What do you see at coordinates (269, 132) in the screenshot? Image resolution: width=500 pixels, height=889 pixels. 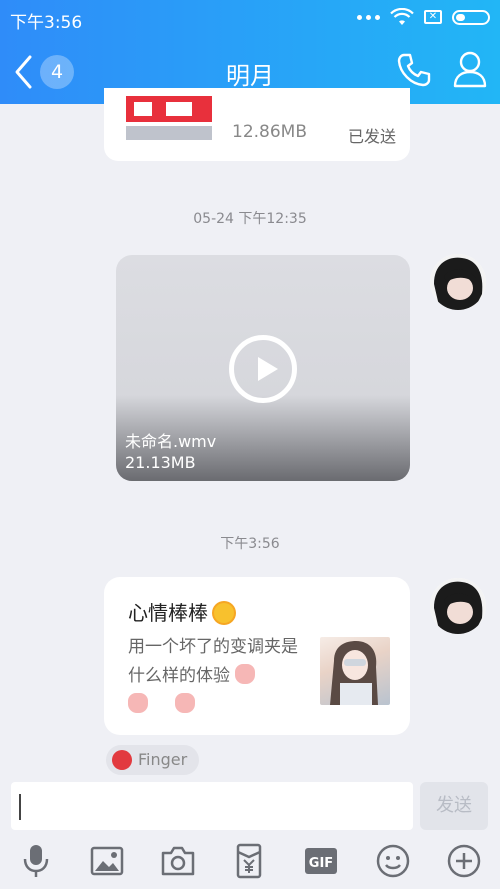 I see `file-size: 12.86MB` at bounding box center [269, 132].